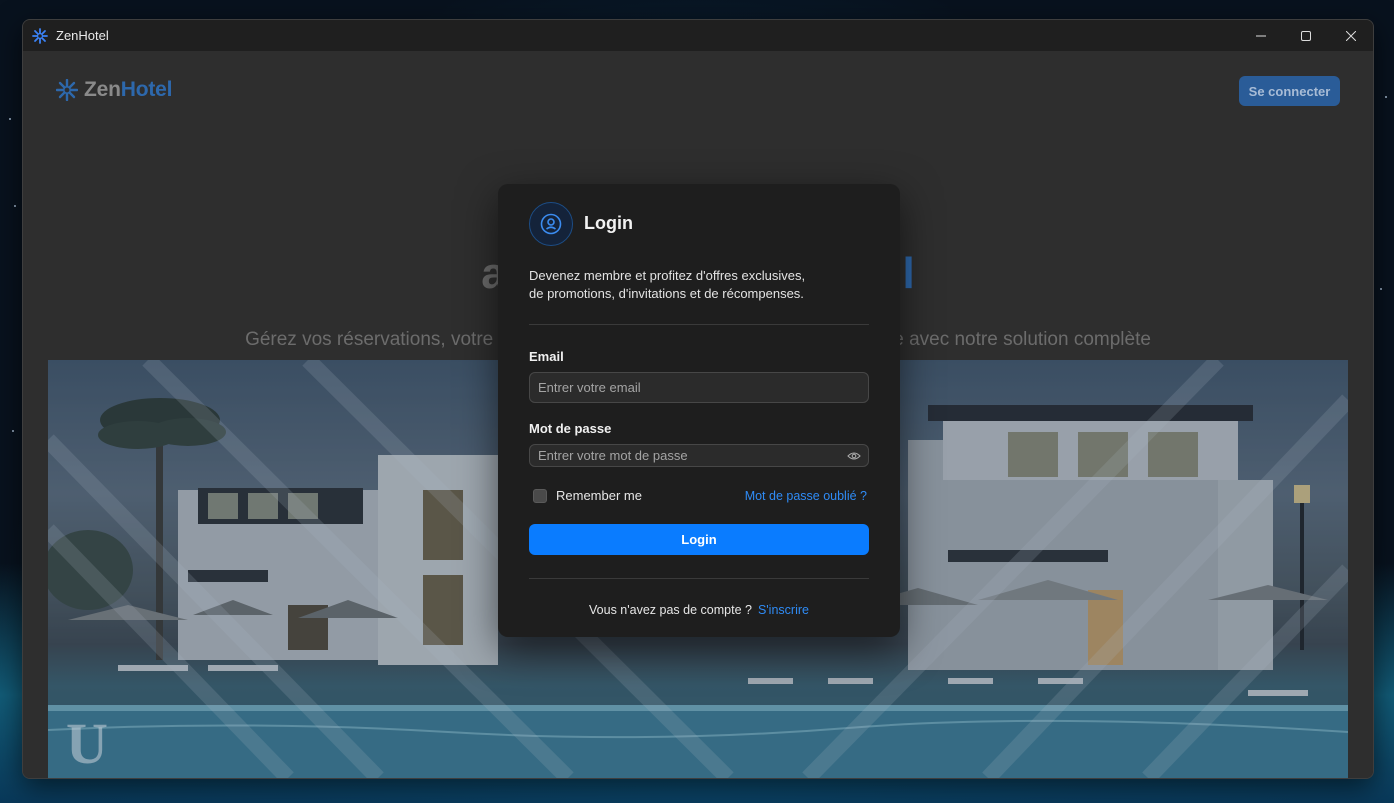 The height and width of the screenshot is (803, 1394). I want to click on remember-me: Remember me, so click(587, 495).